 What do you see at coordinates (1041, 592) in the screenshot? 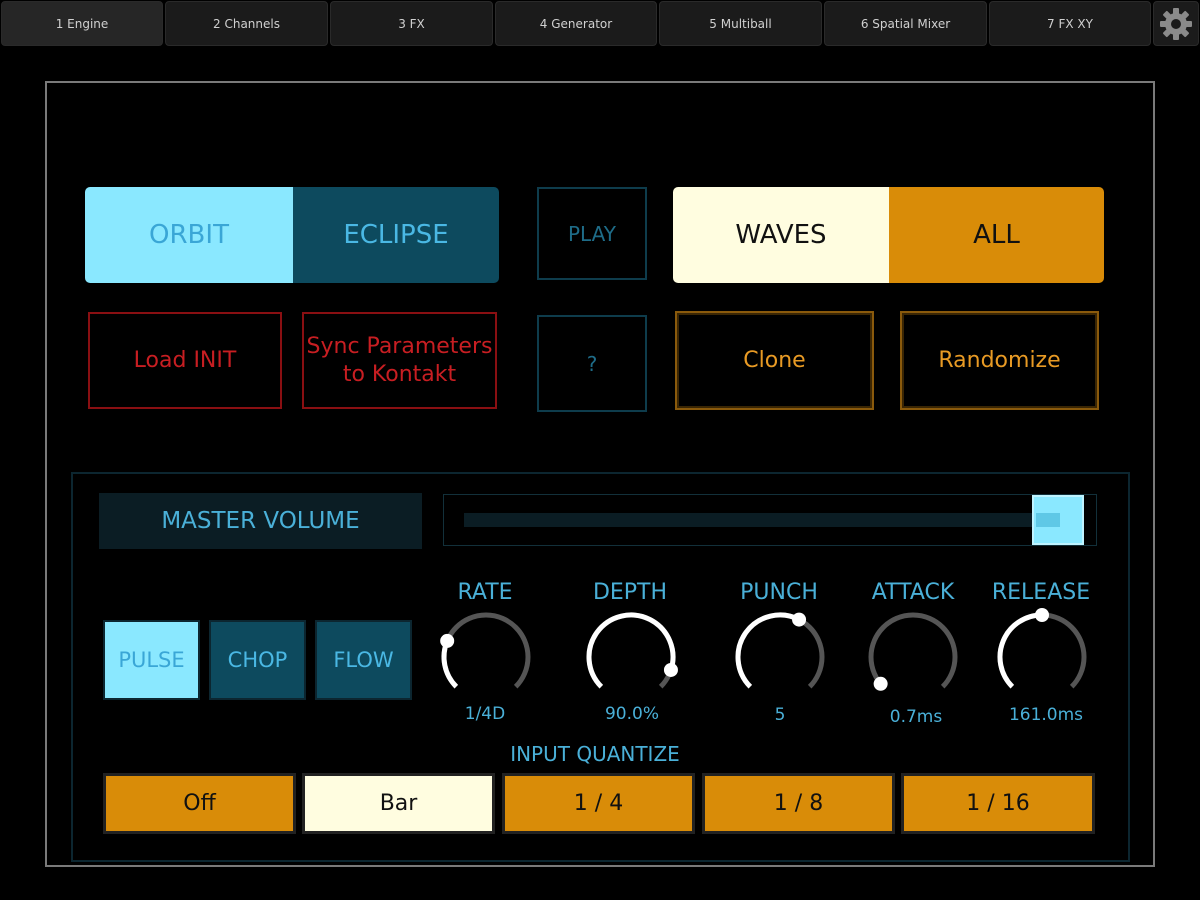
I see `knob-label-release: RELEASE` at bounding box center [1041, 592].